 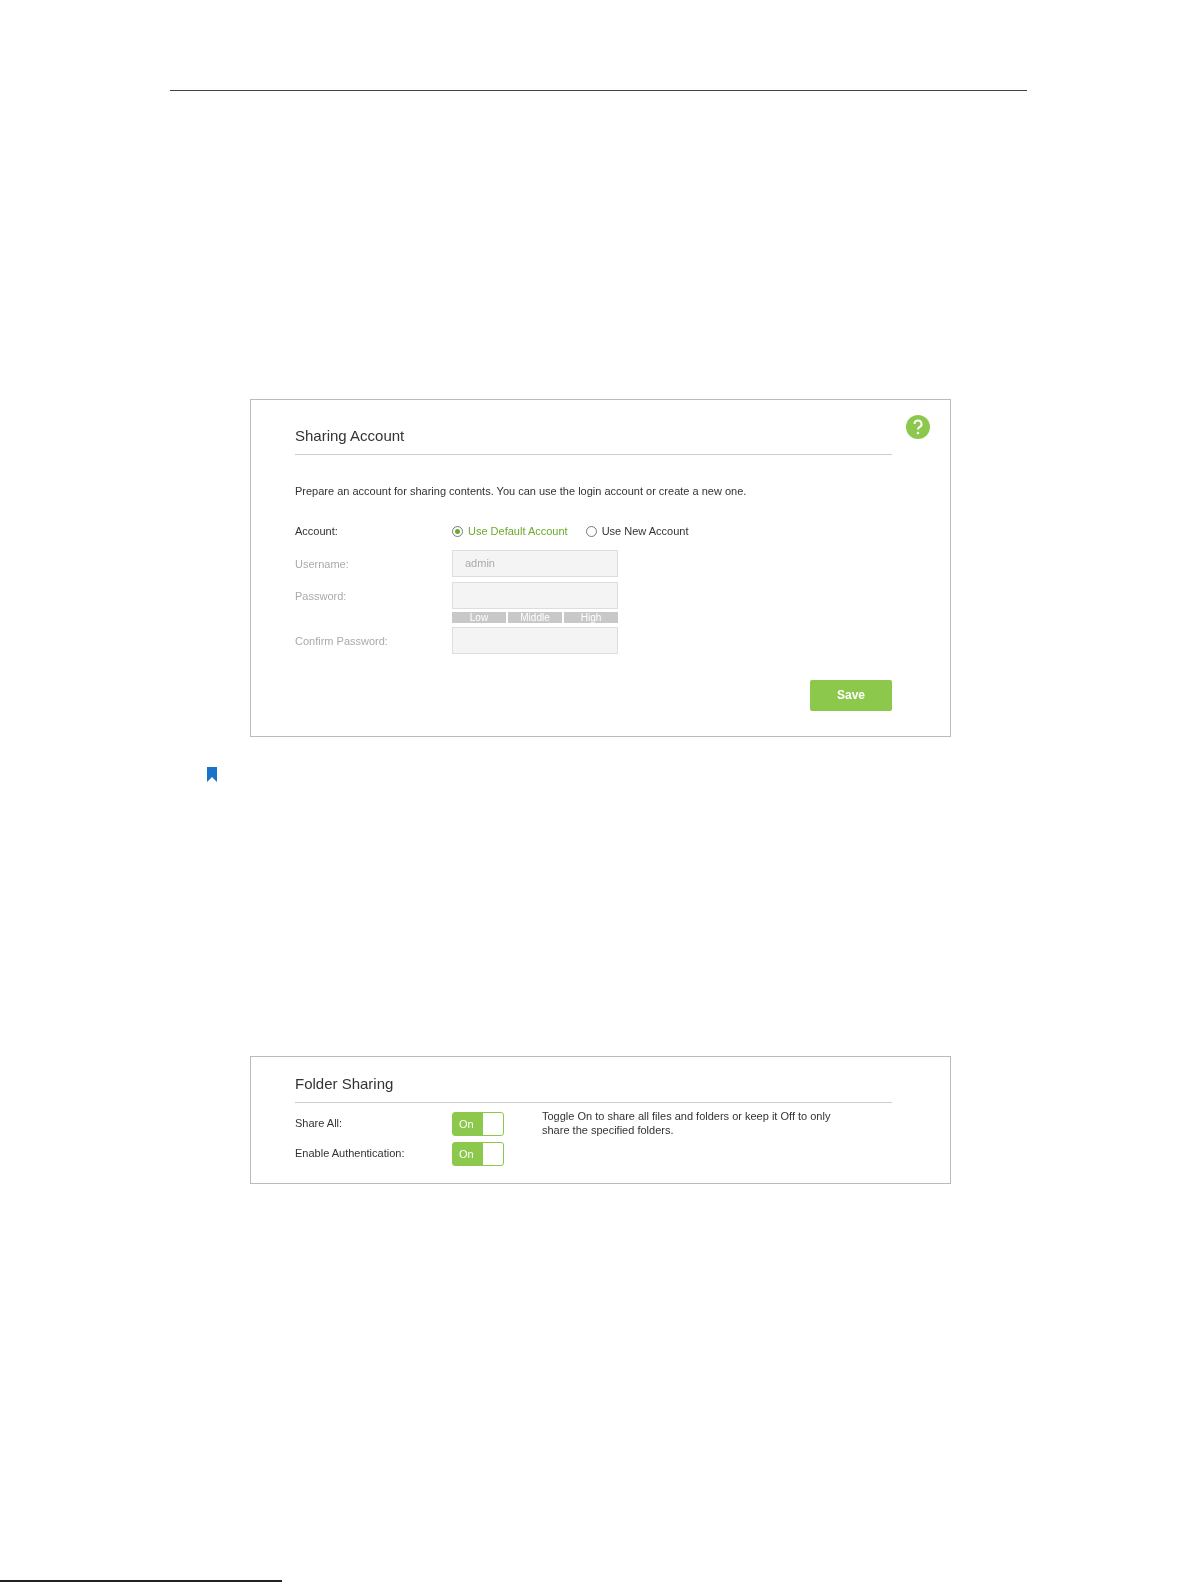 What do you see at coordinates (593, 1088) in the screenshot?
I see `panel-title: Folder Sharing` at bounding box center [593, 1088].